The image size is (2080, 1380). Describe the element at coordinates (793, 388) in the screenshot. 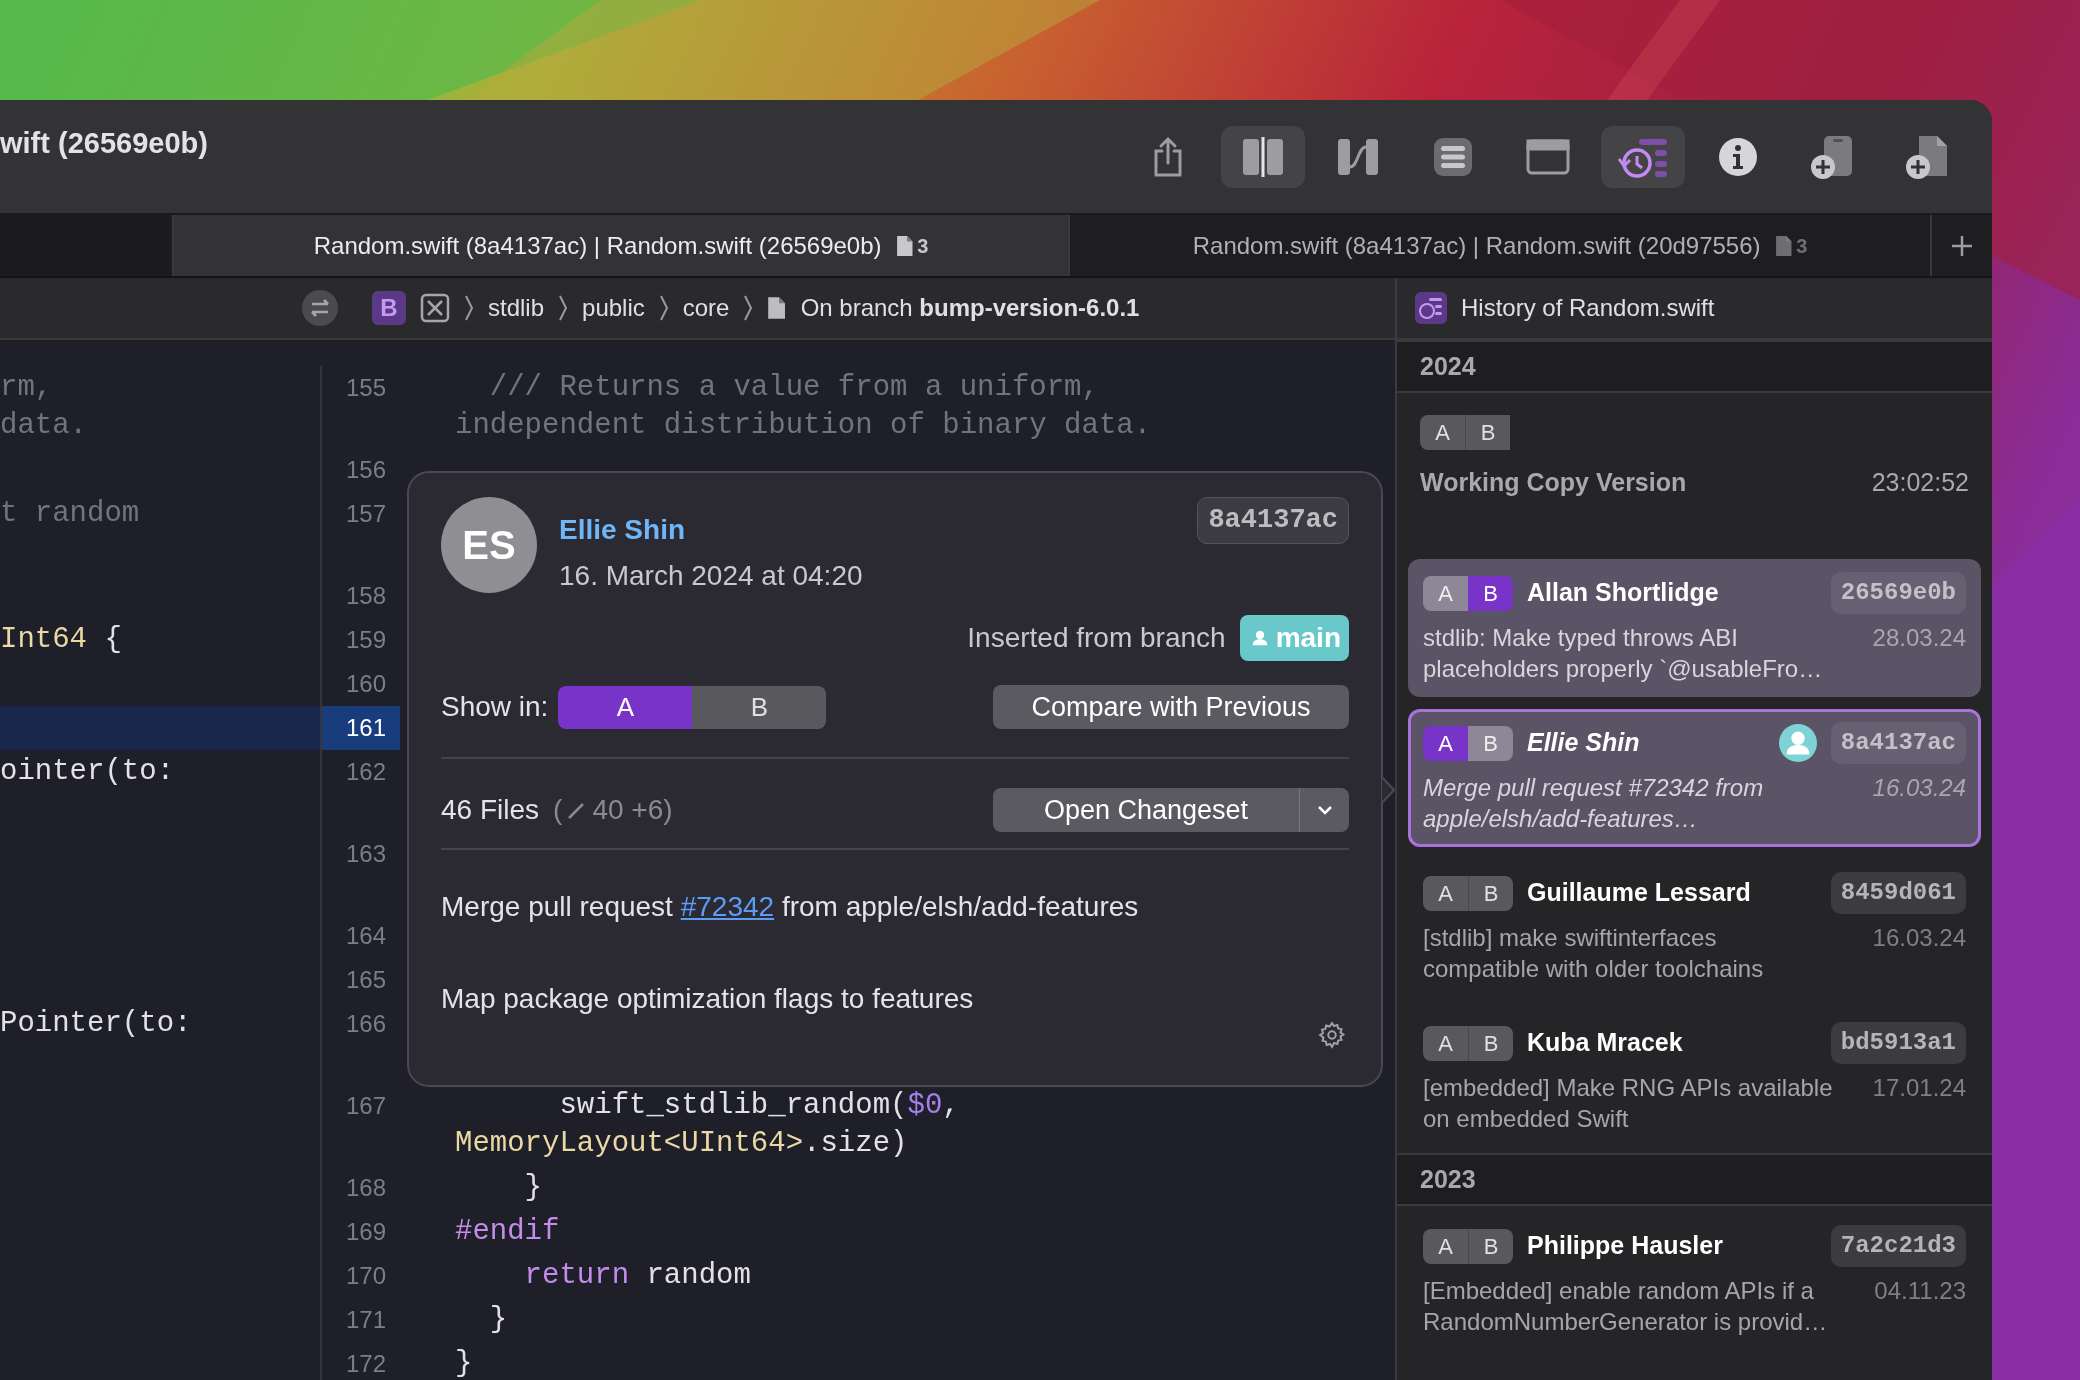

I see `code-line: /// Returns a value from a uniform,` at that location.